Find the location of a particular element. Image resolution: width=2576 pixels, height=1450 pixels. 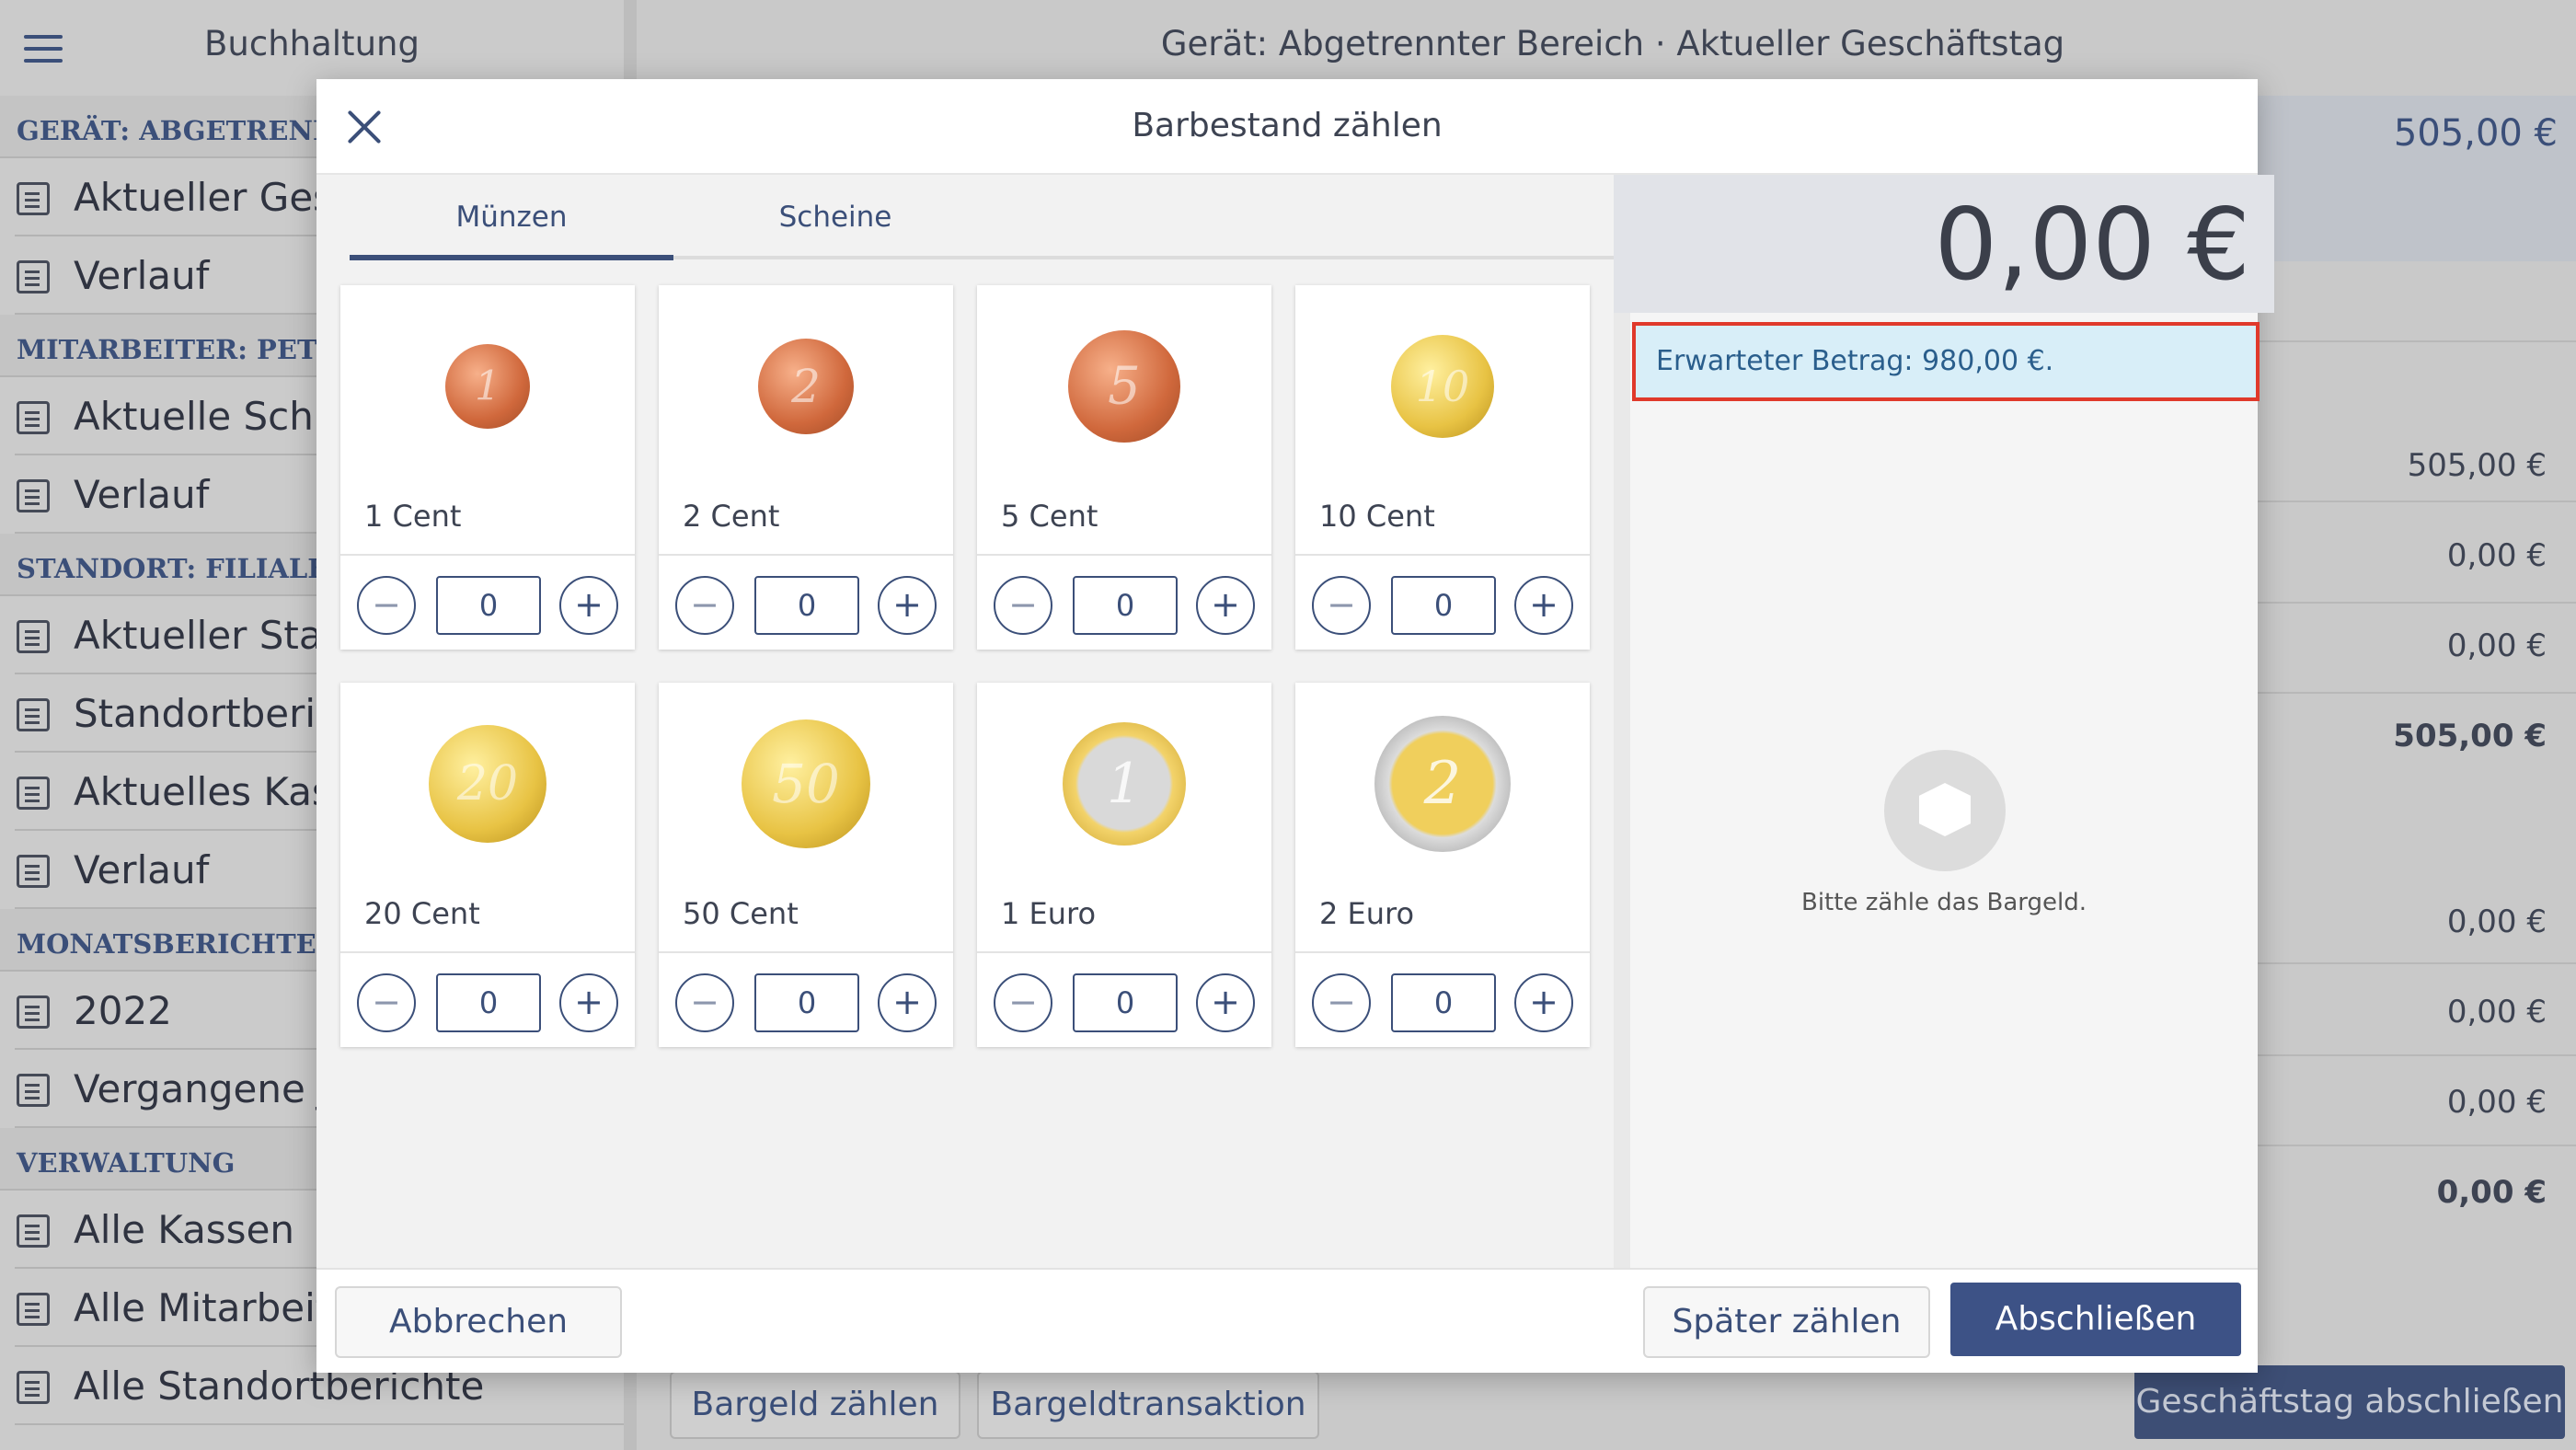

coin-card: 2 2 Cent − 0 + is located at coordinates (806, 468).